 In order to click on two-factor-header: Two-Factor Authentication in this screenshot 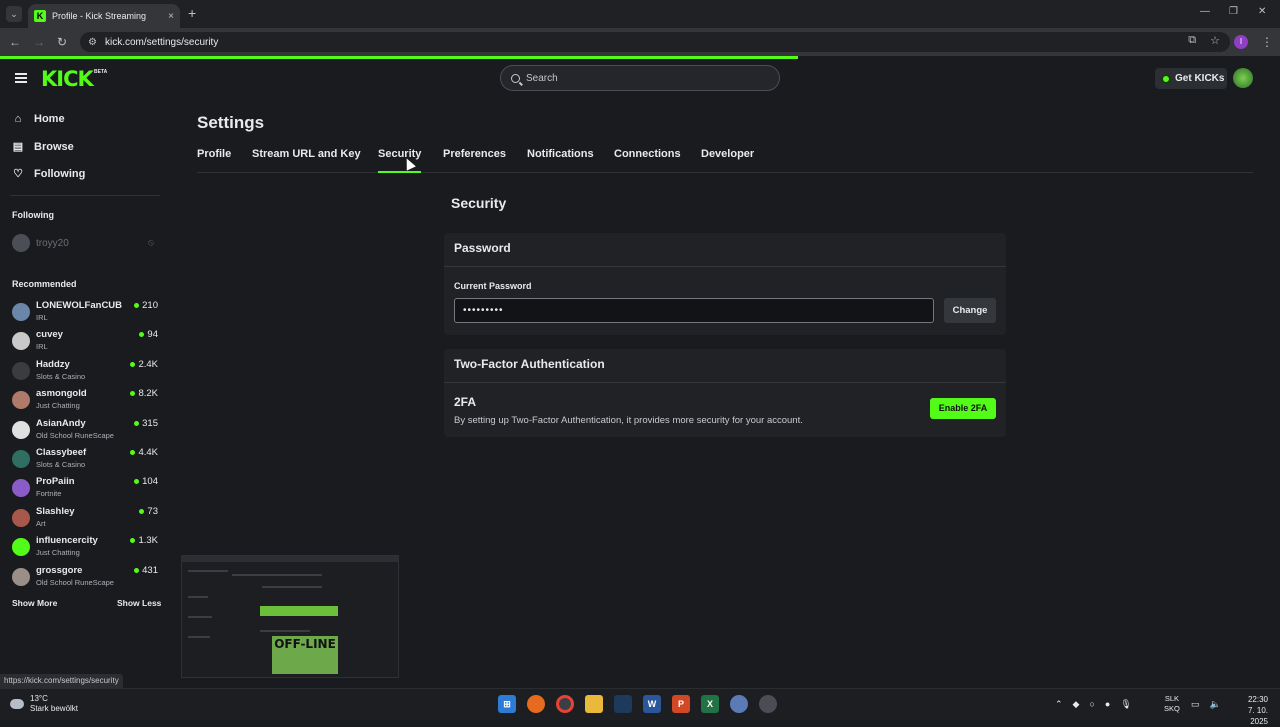, I will do `click(725, 366)`.